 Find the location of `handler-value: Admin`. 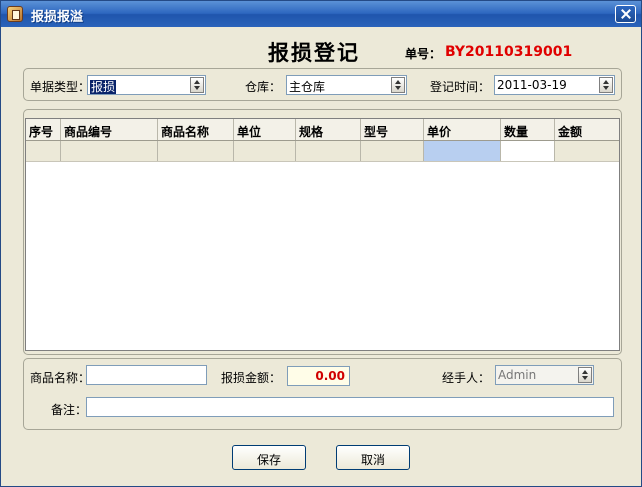

handler-value: Admin is located at coordinates (517, 375).